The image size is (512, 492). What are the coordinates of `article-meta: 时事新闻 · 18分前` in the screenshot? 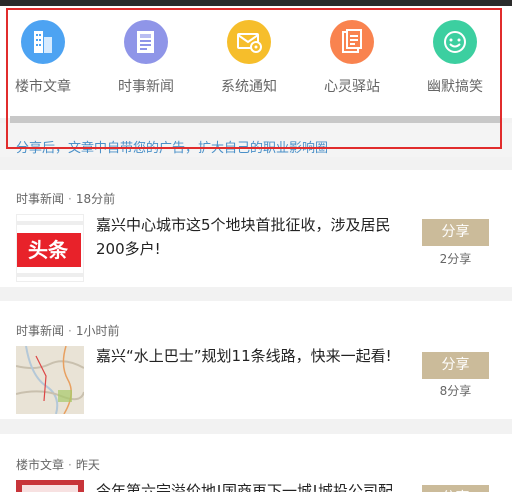 It's located at (66, 199).